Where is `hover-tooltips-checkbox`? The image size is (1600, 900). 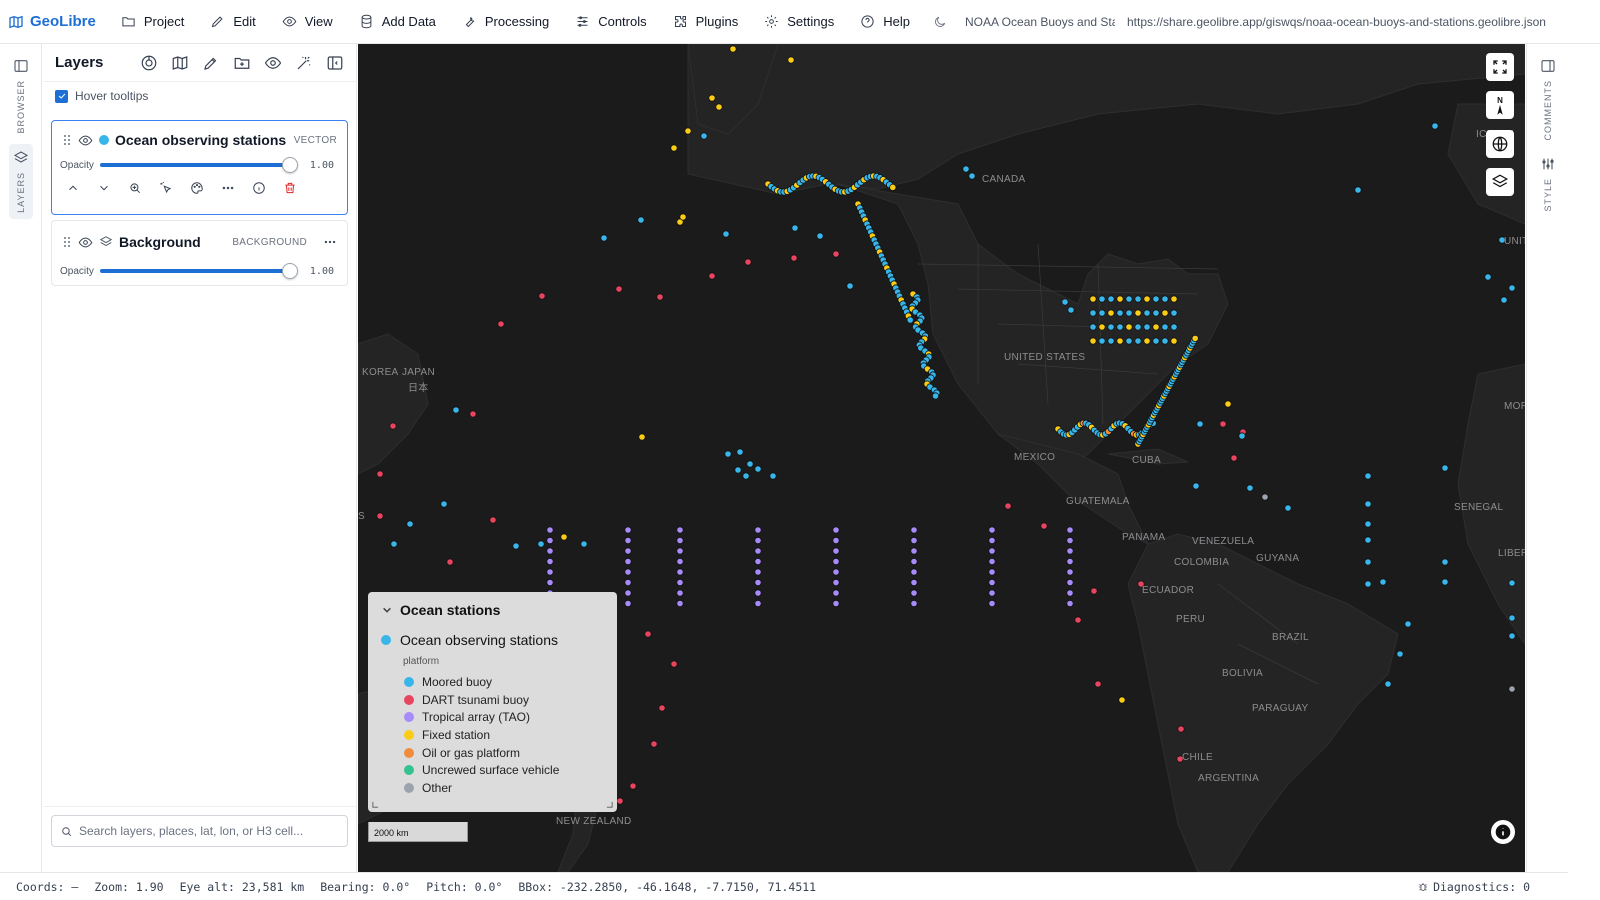 hover-tooltips-checkbox is located at coordinates (61, 96).